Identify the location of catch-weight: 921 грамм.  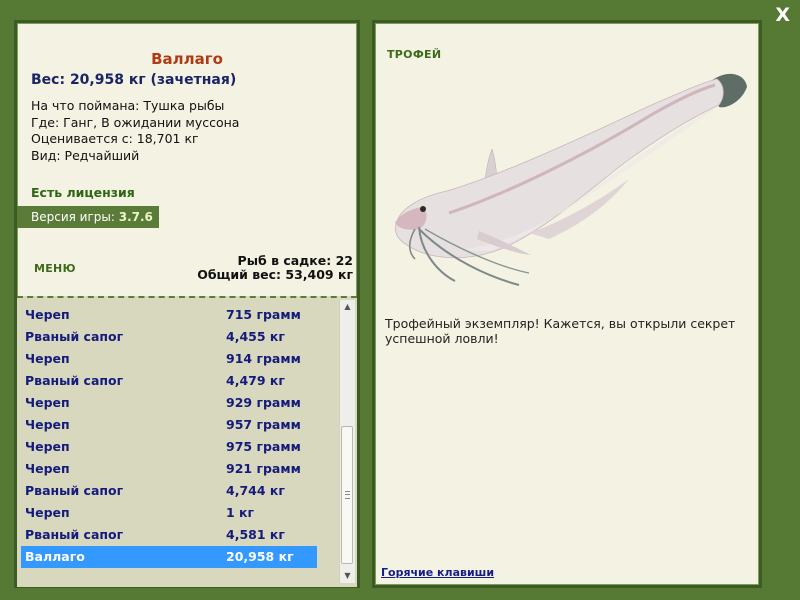
(263, 468).